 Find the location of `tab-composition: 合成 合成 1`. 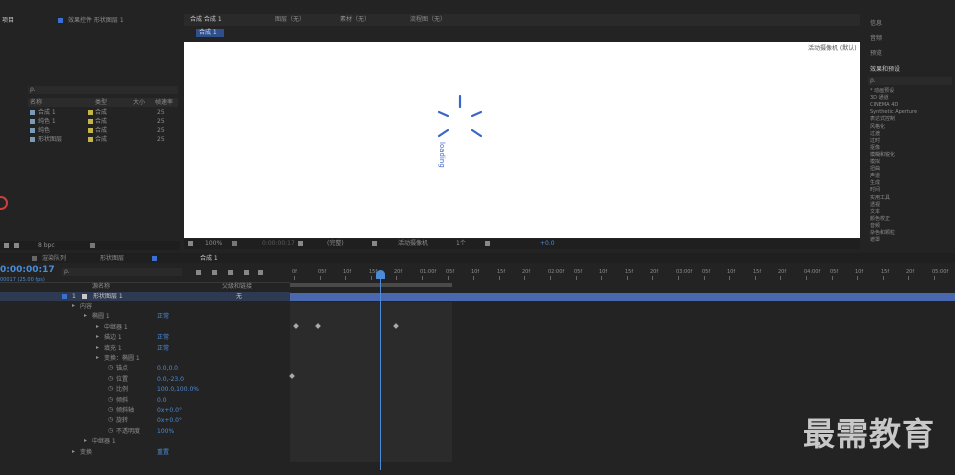

tab-composition: 合成 合成 1 is located at coordinates (206, 20).